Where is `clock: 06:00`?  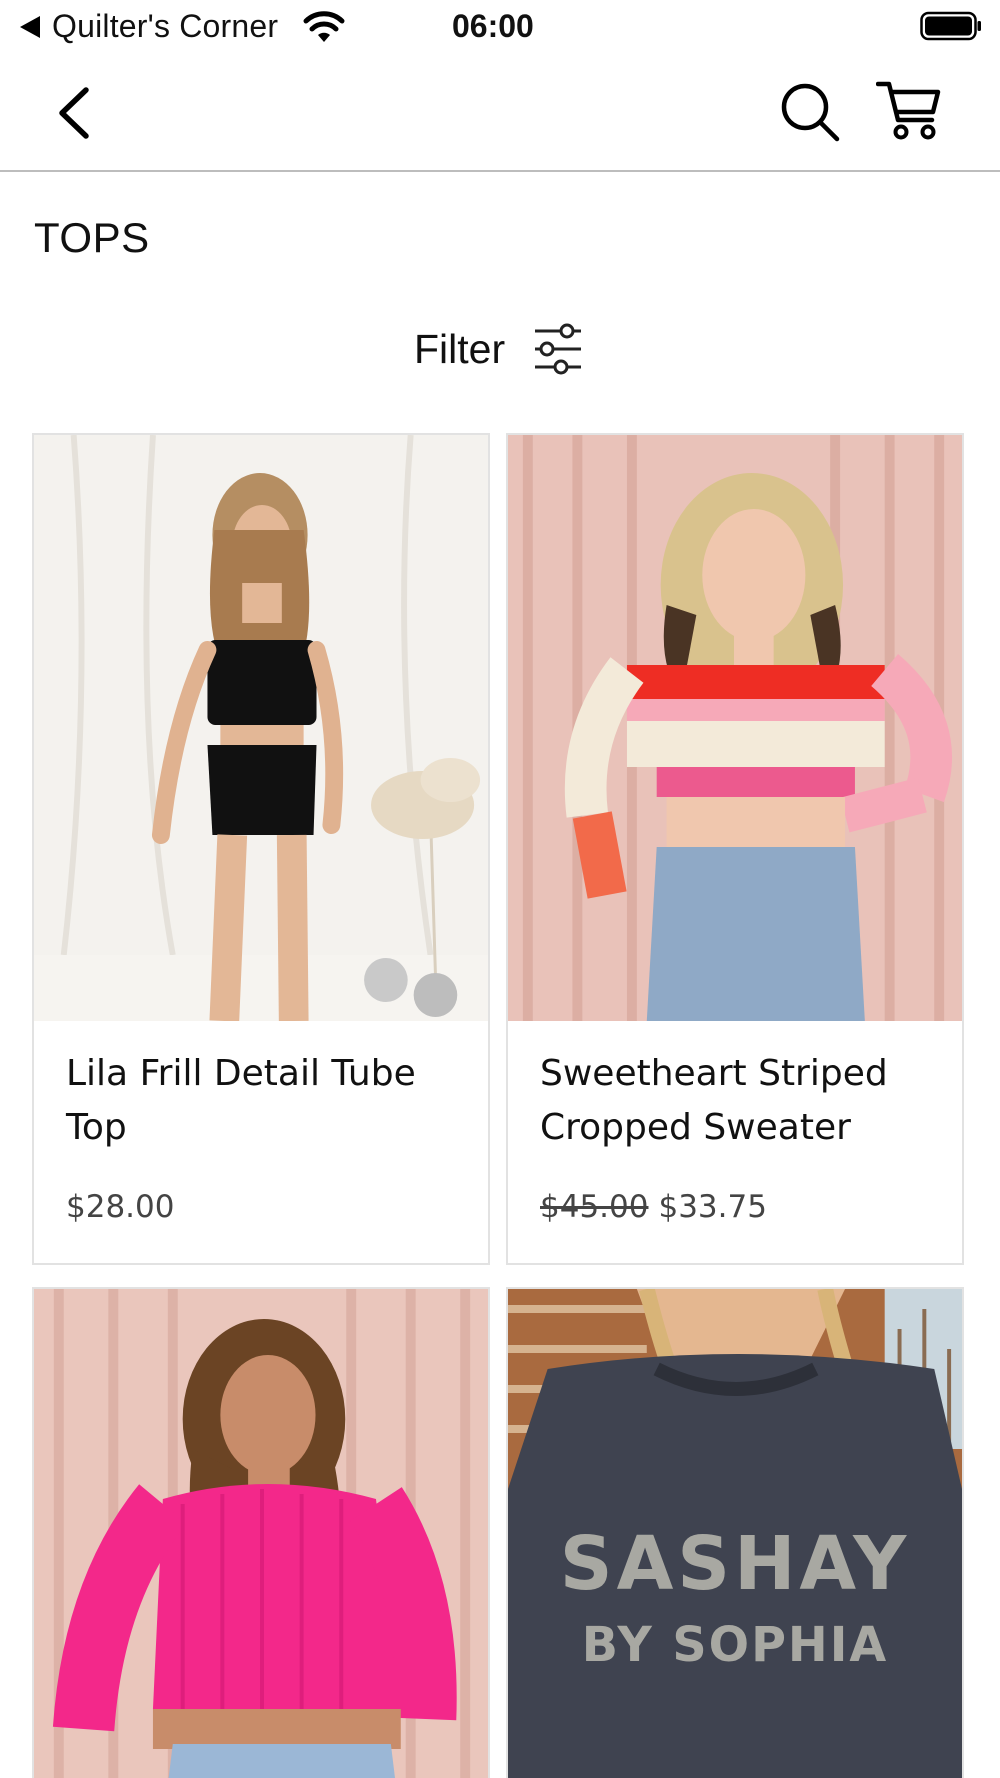
clock: 06:00 is located at coordinates (493, 26).